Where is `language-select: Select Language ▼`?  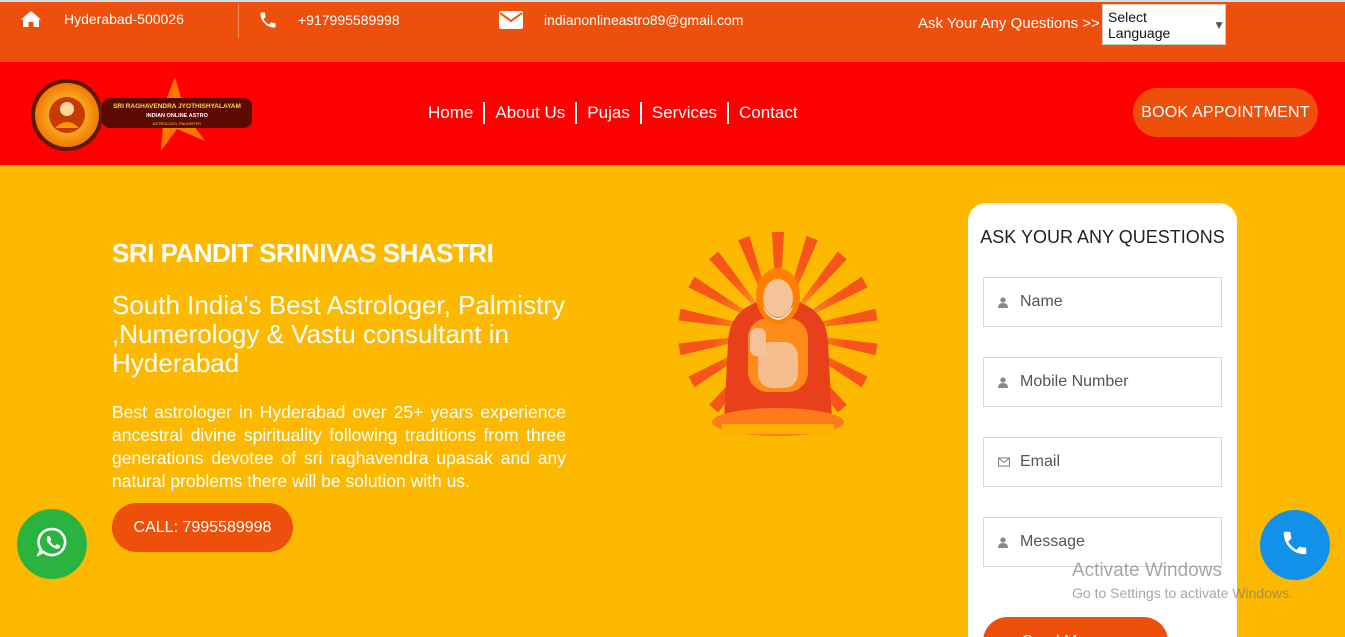 language-select: Select Language ▼ is located at coordinates (1164, 24).